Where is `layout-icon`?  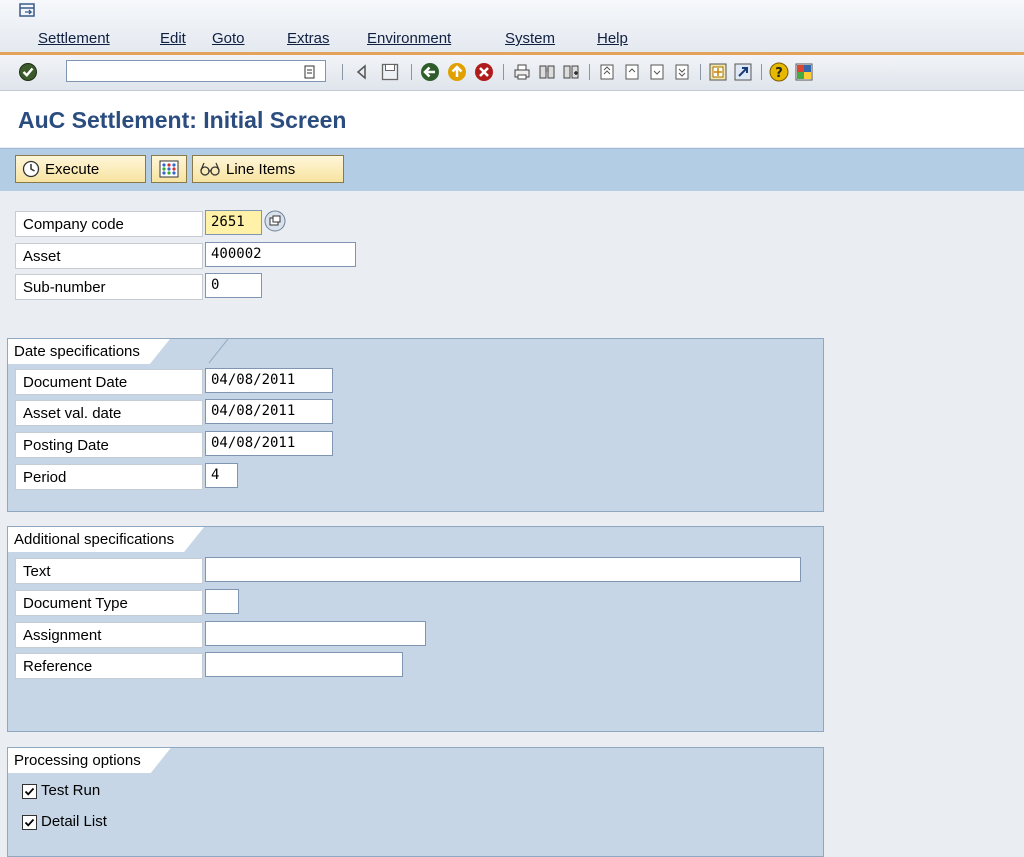 layout-icon is located at coordinates (804, 72).